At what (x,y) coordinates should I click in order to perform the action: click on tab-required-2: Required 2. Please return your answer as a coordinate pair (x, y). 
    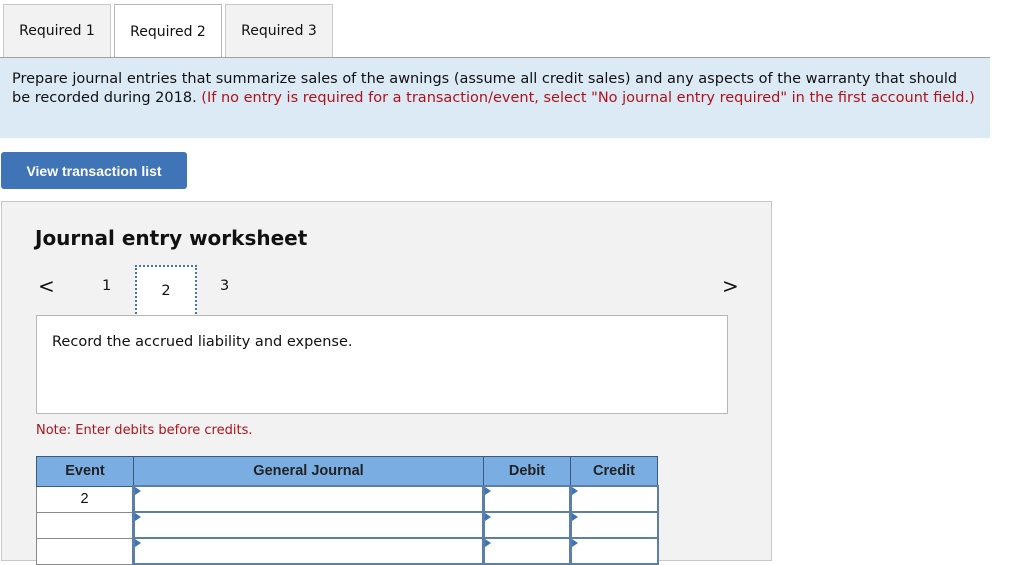
    Looking at the image, I should click on (168, 31).